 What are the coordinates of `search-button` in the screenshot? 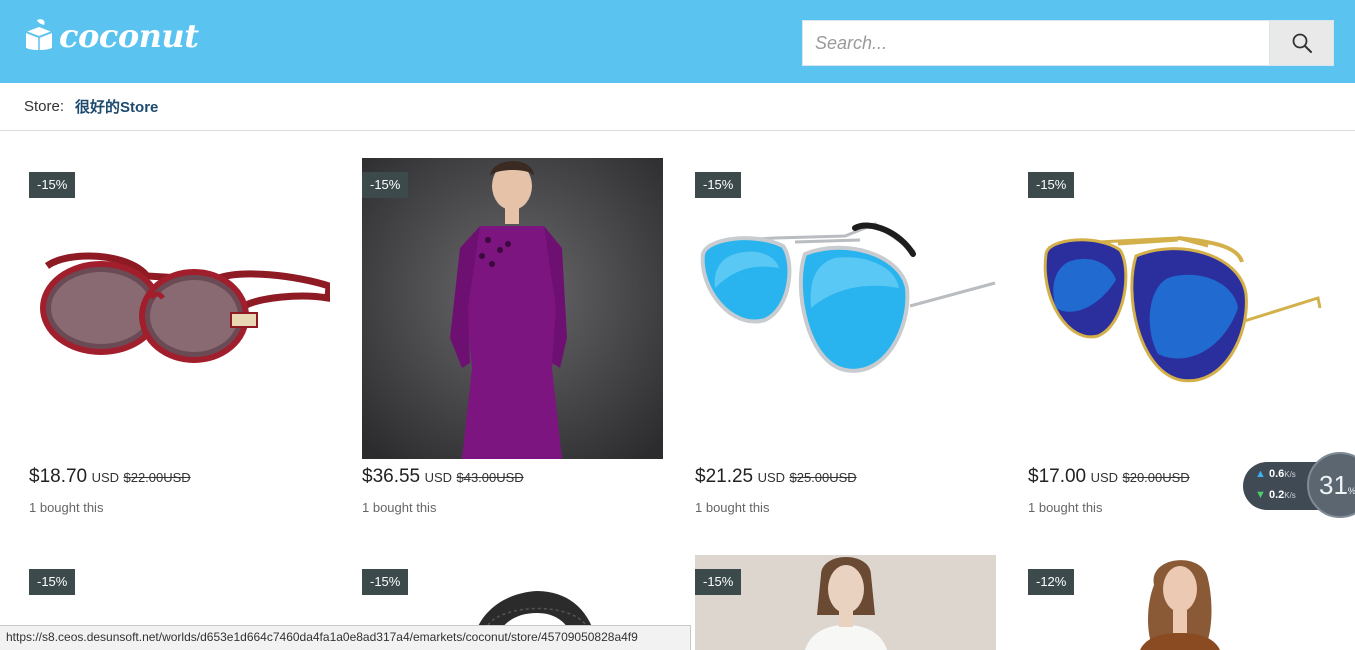 It's located at (1301, 43).